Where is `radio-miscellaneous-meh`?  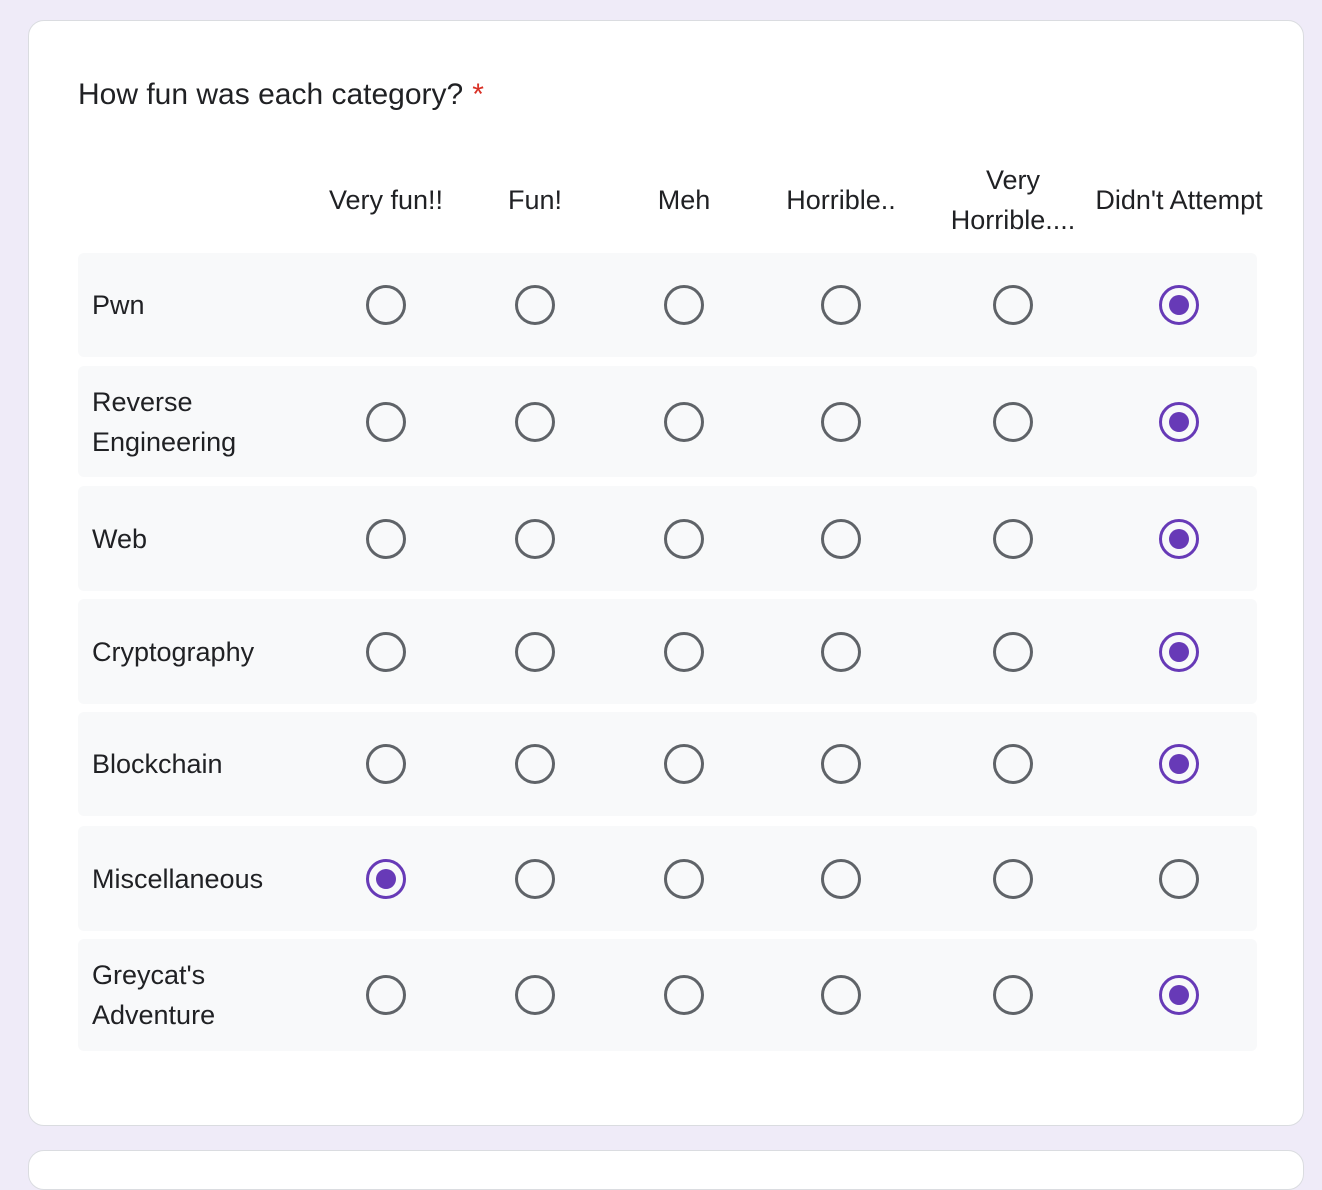
radio-miscellaneous-meh is located at coordinates (684, 878).